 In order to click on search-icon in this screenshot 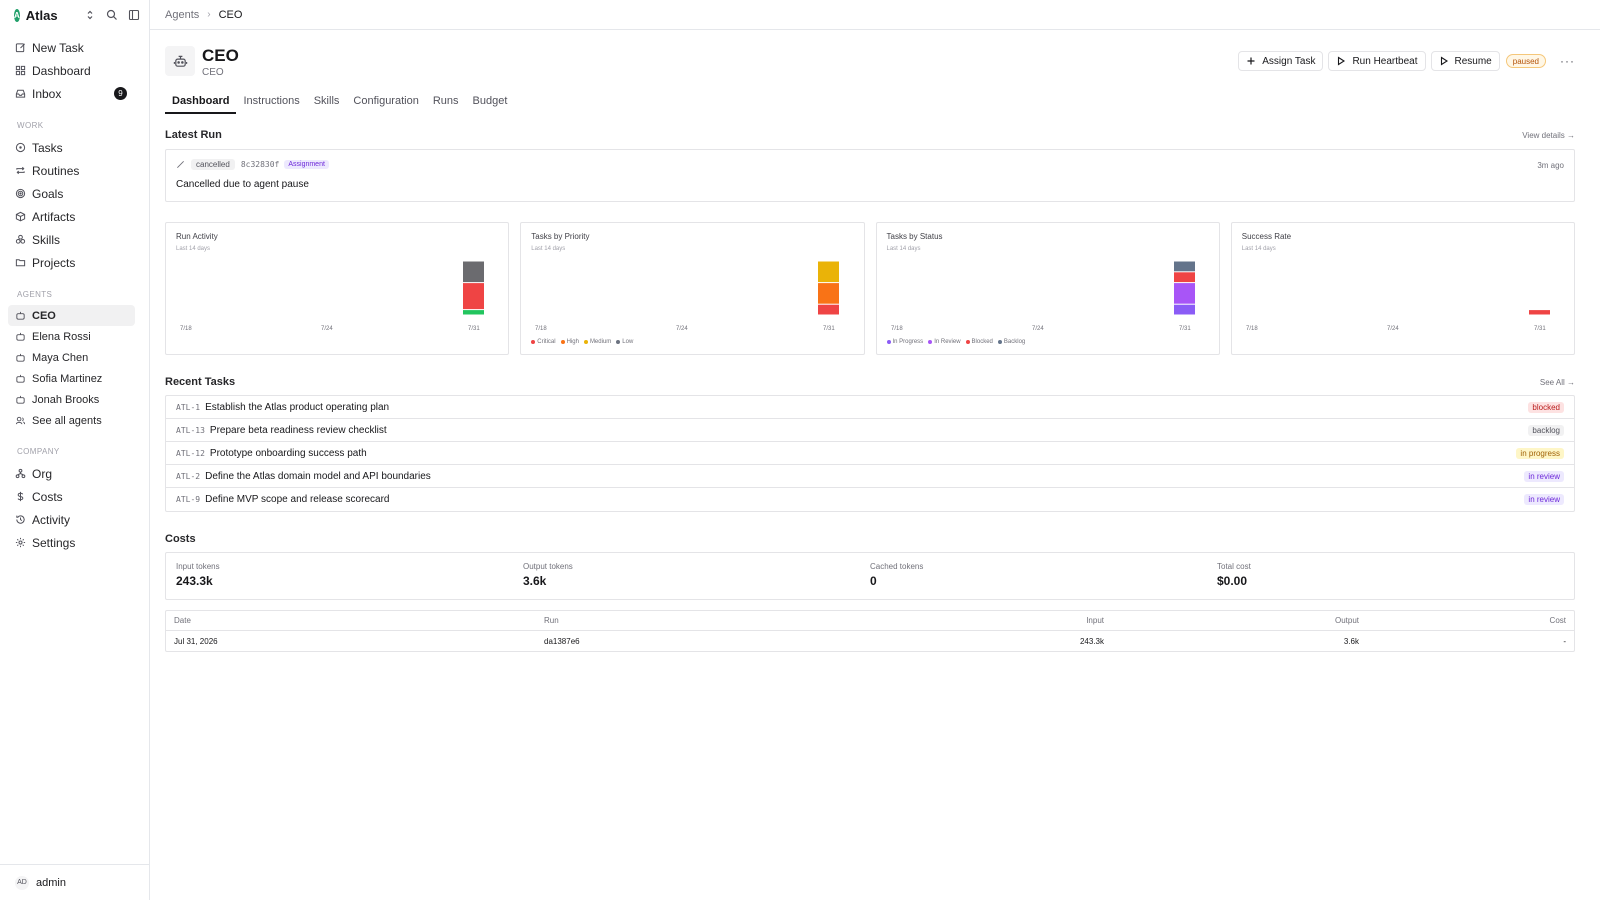, I will do `click(112, 15)`.